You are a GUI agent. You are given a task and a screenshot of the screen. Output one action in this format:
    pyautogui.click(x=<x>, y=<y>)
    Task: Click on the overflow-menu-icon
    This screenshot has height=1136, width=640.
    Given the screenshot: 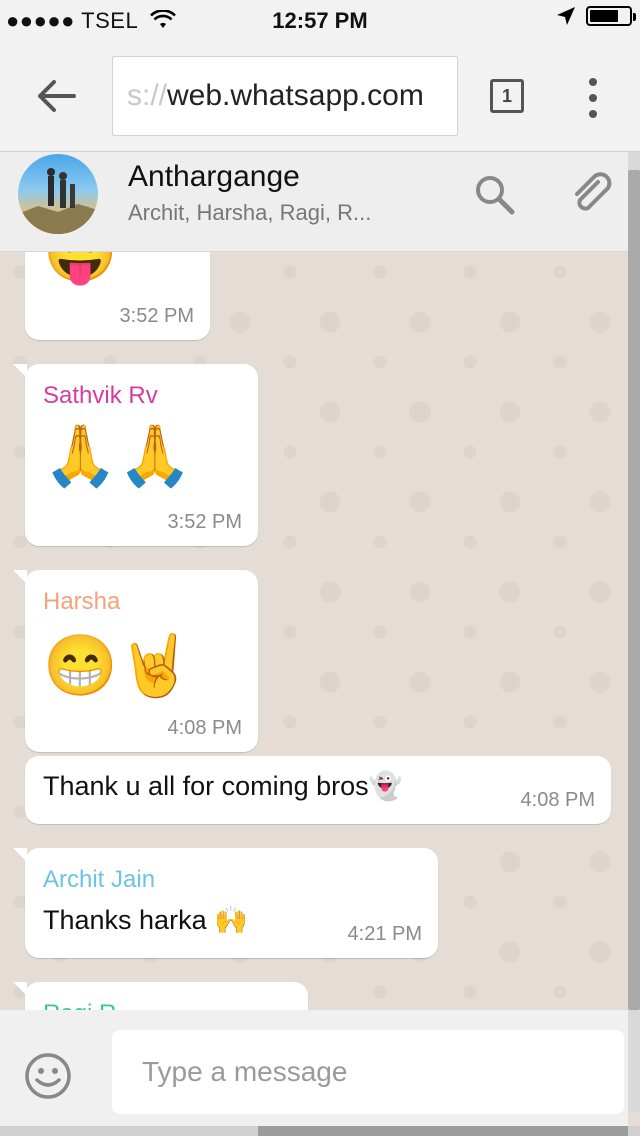 What is the action you would take?
    pyautogui.click(x=593, y=98)
    